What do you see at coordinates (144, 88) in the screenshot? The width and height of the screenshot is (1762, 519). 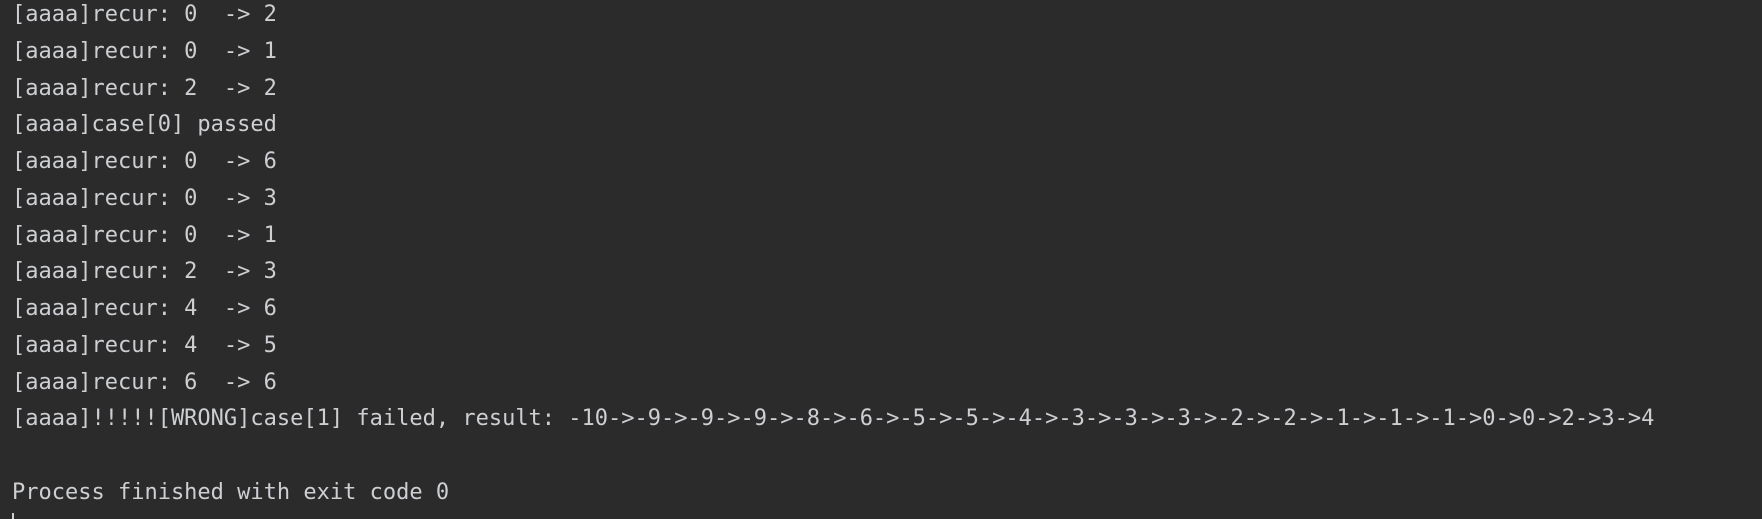 I see `console-line: [aaaa]recur: 2 -> 2` at bounding box center [144, 88].